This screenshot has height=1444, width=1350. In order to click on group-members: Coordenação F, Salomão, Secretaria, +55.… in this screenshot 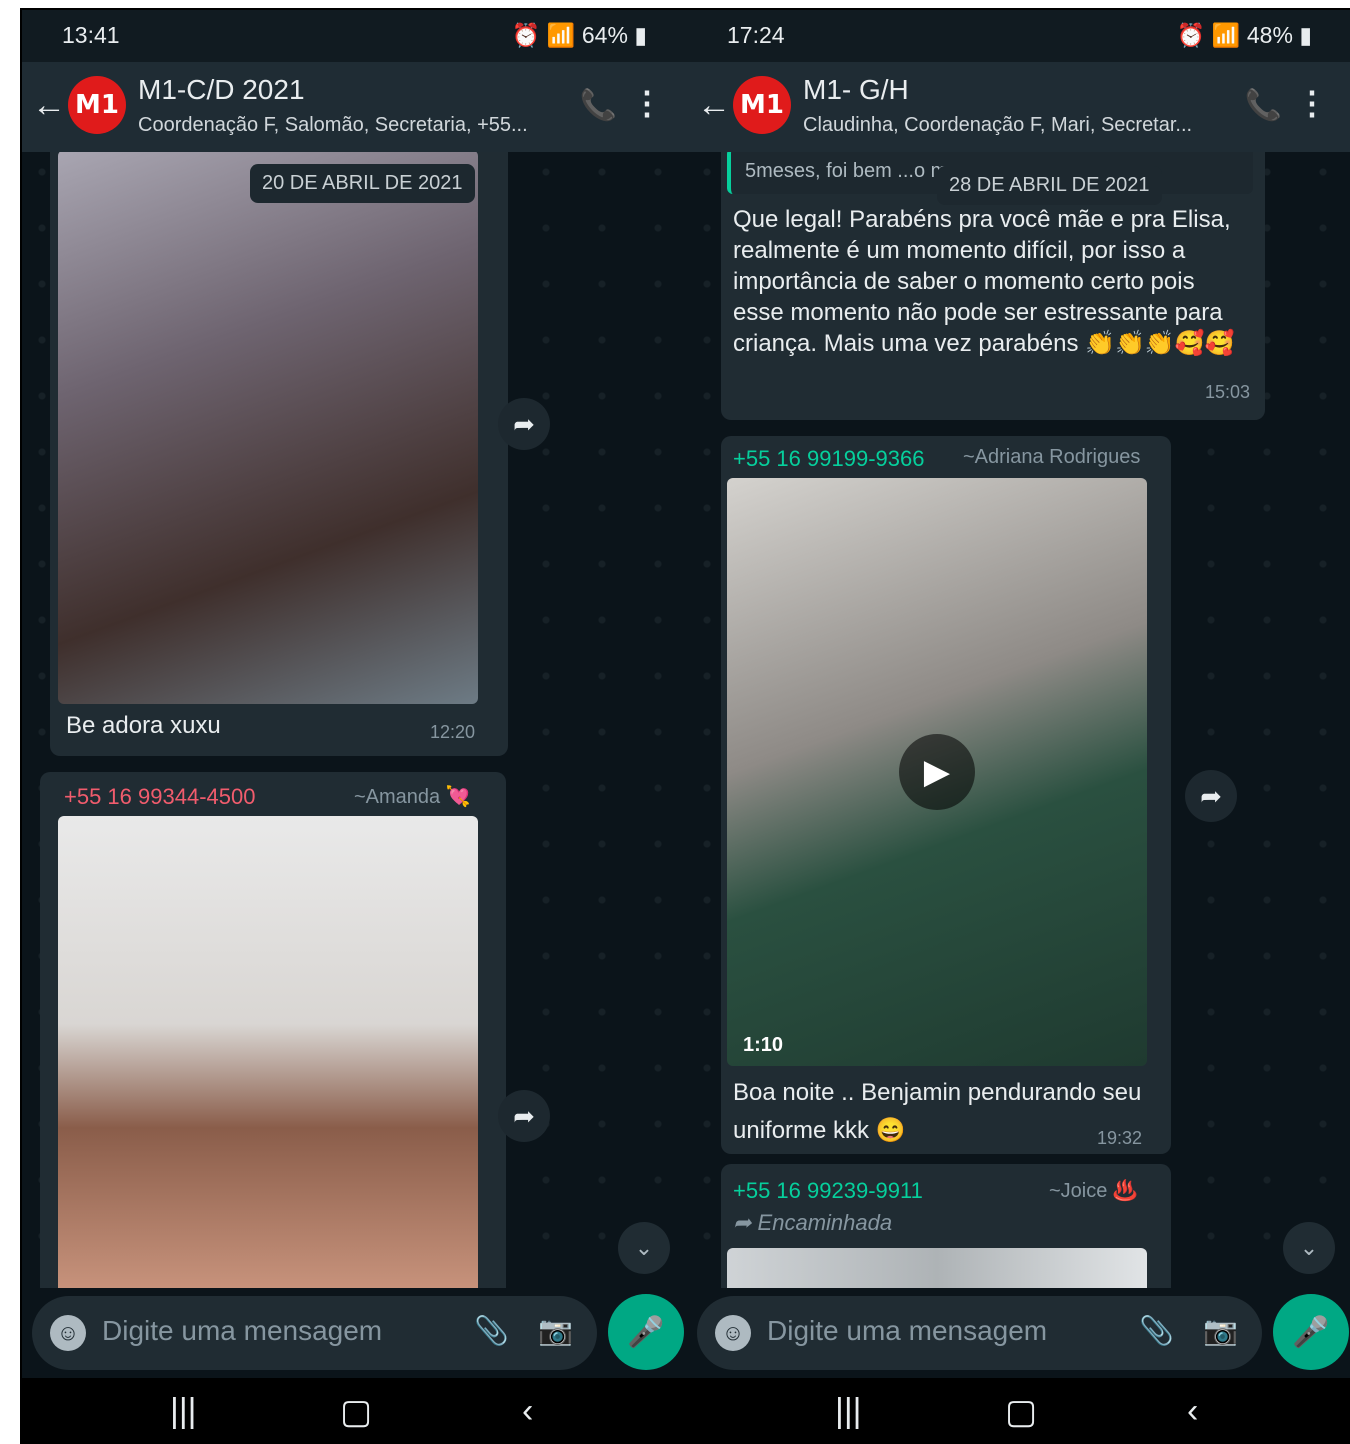, I will do `click(333, 125)`.